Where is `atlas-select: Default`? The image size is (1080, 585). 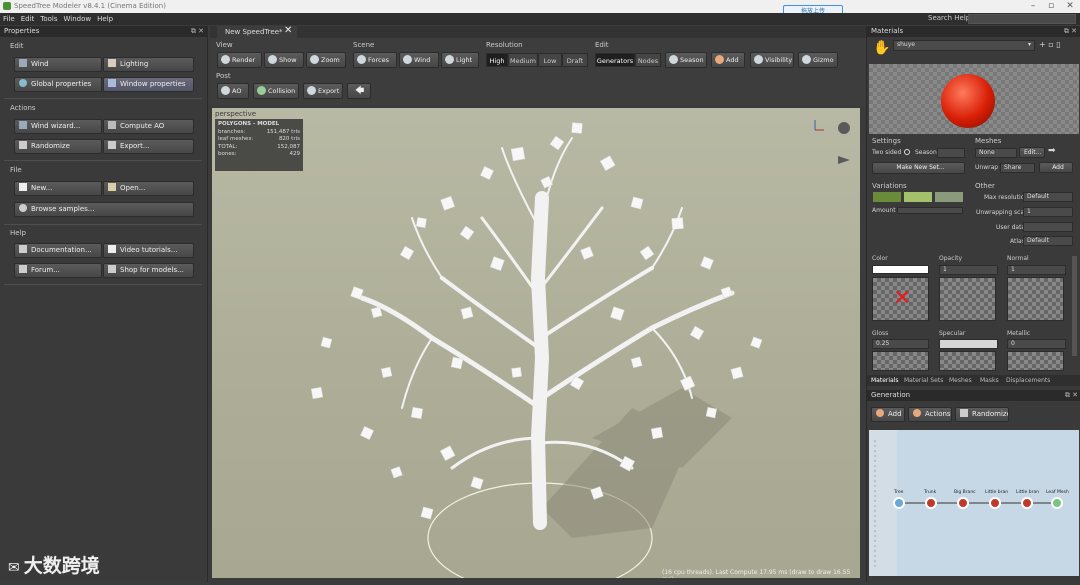
atlas-select: Default is located at coordinates (1048, 241).